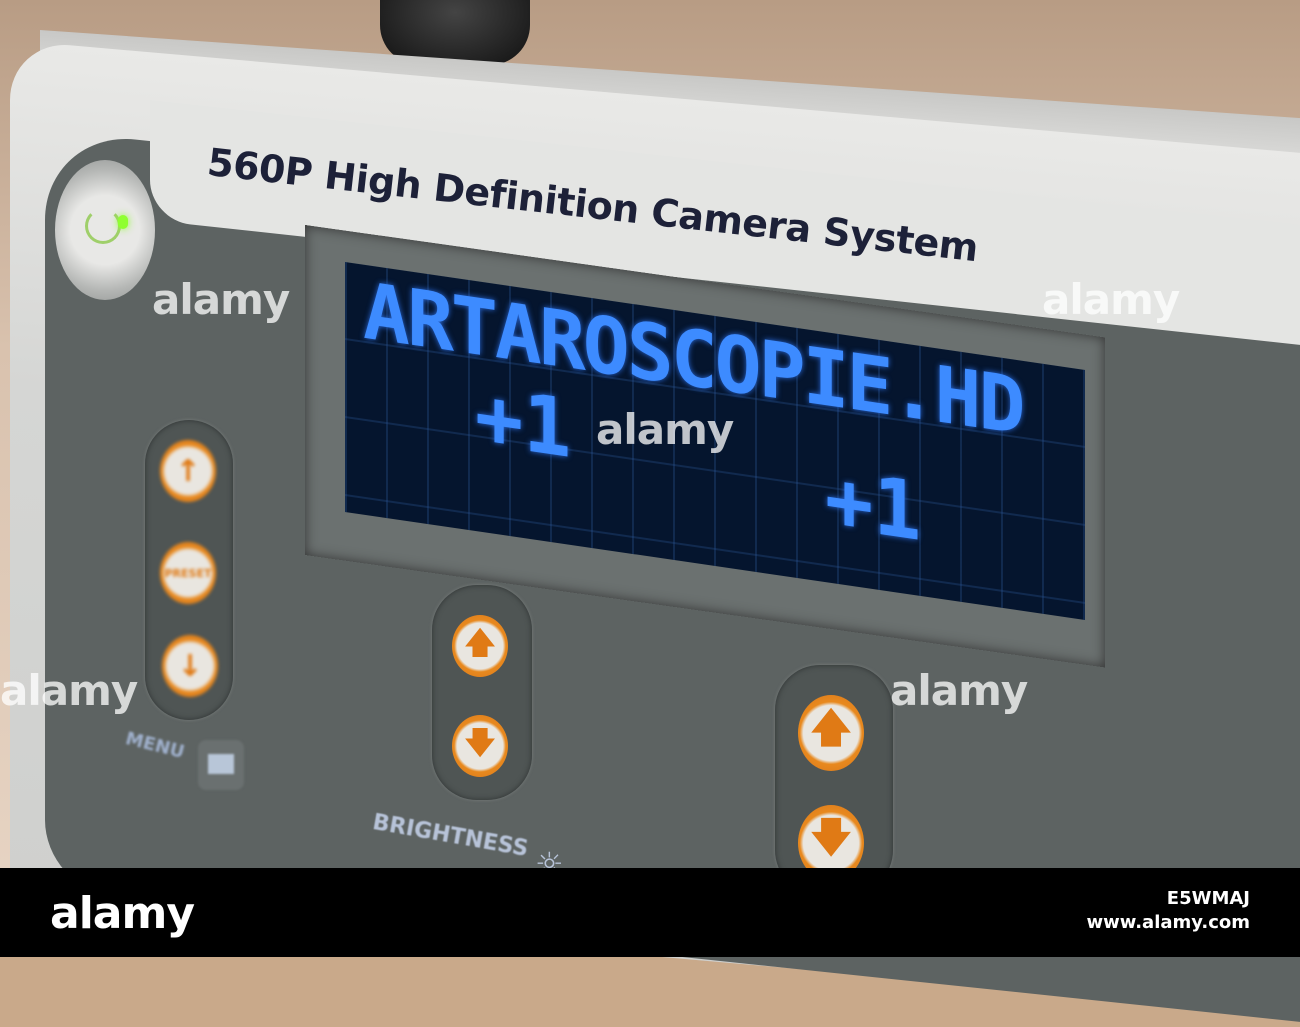 The width and height of the screenshot is (1300, 1027). I want to click on brightness-down-button: 🡇, so click(480, 746).